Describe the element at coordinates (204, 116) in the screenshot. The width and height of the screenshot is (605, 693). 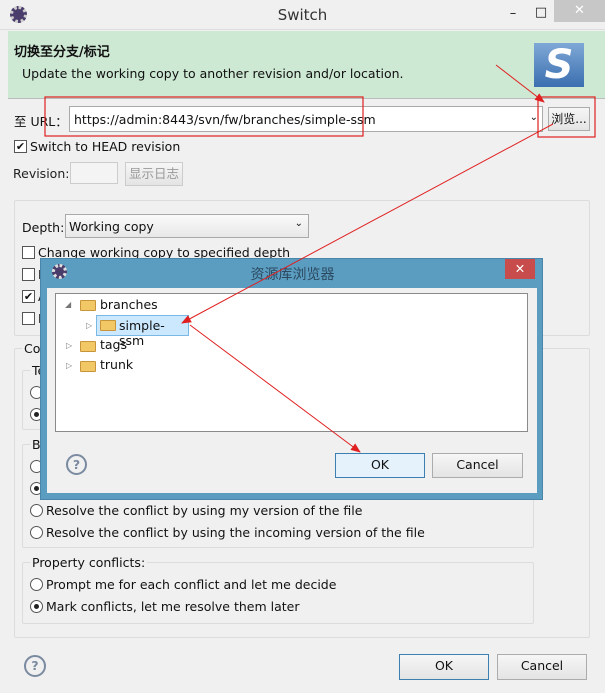
I see `url-highlight-box` at that location.